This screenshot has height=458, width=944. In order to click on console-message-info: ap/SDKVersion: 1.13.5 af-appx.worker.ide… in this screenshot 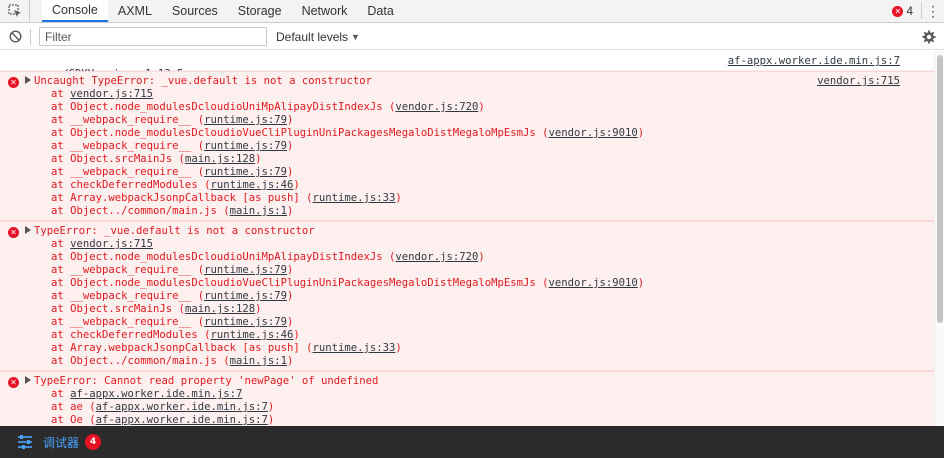, I will do `click(467, 65)`.